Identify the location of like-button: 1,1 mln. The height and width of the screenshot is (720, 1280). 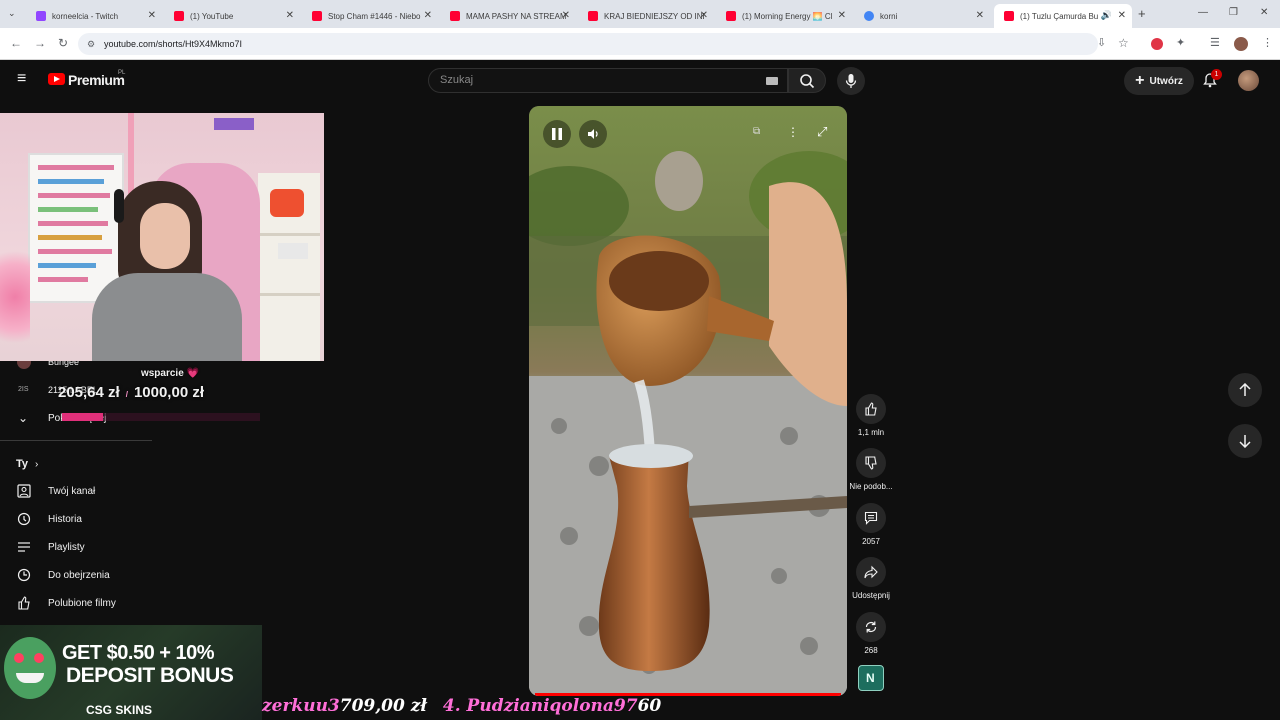
(871, 415).